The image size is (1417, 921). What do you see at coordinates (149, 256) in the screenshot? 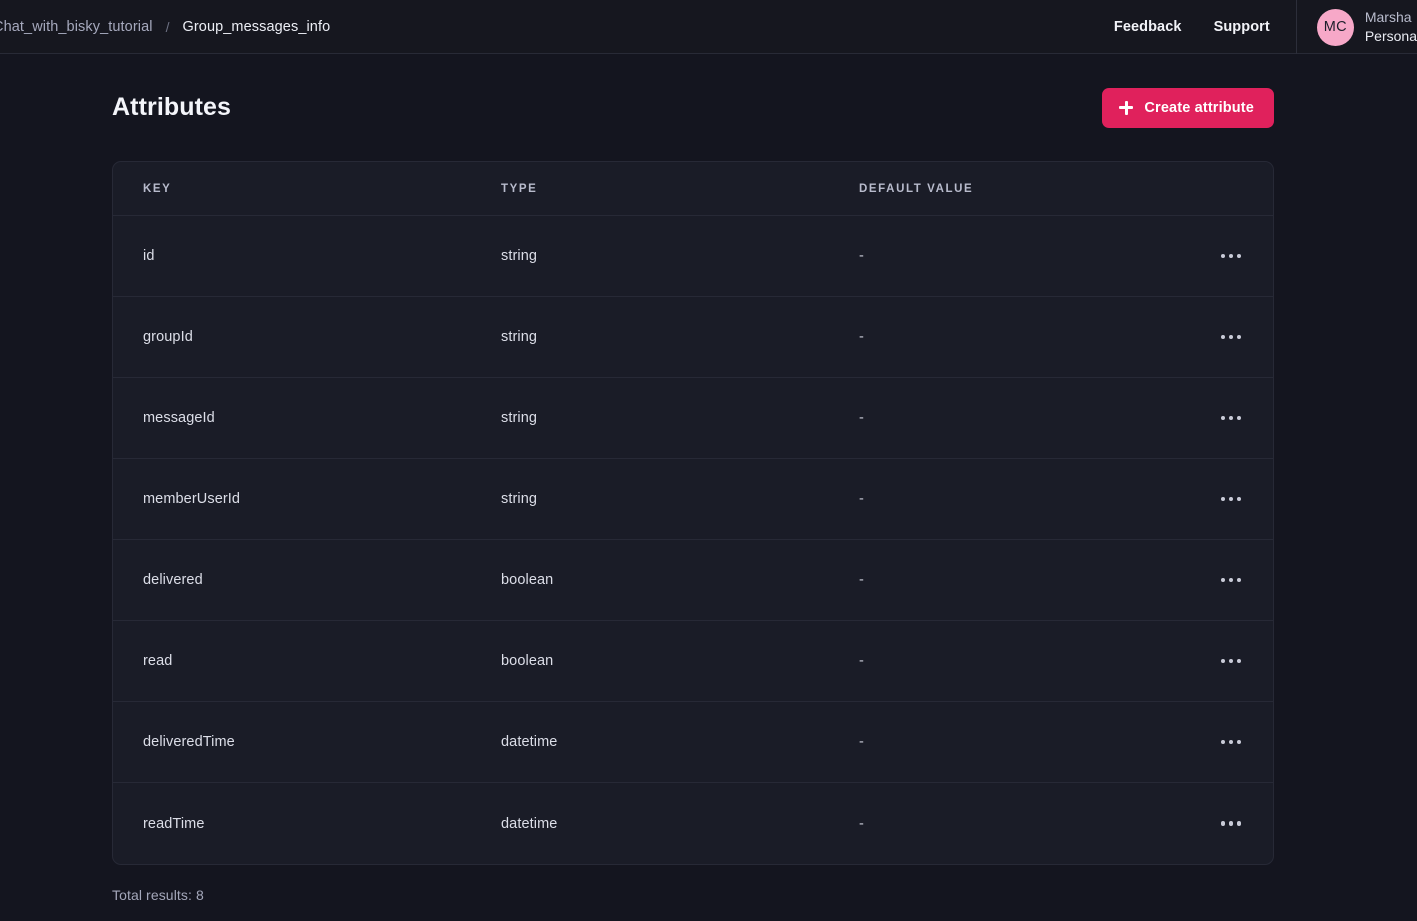
I see `cell-key: id` at bounding box center [149, 256].